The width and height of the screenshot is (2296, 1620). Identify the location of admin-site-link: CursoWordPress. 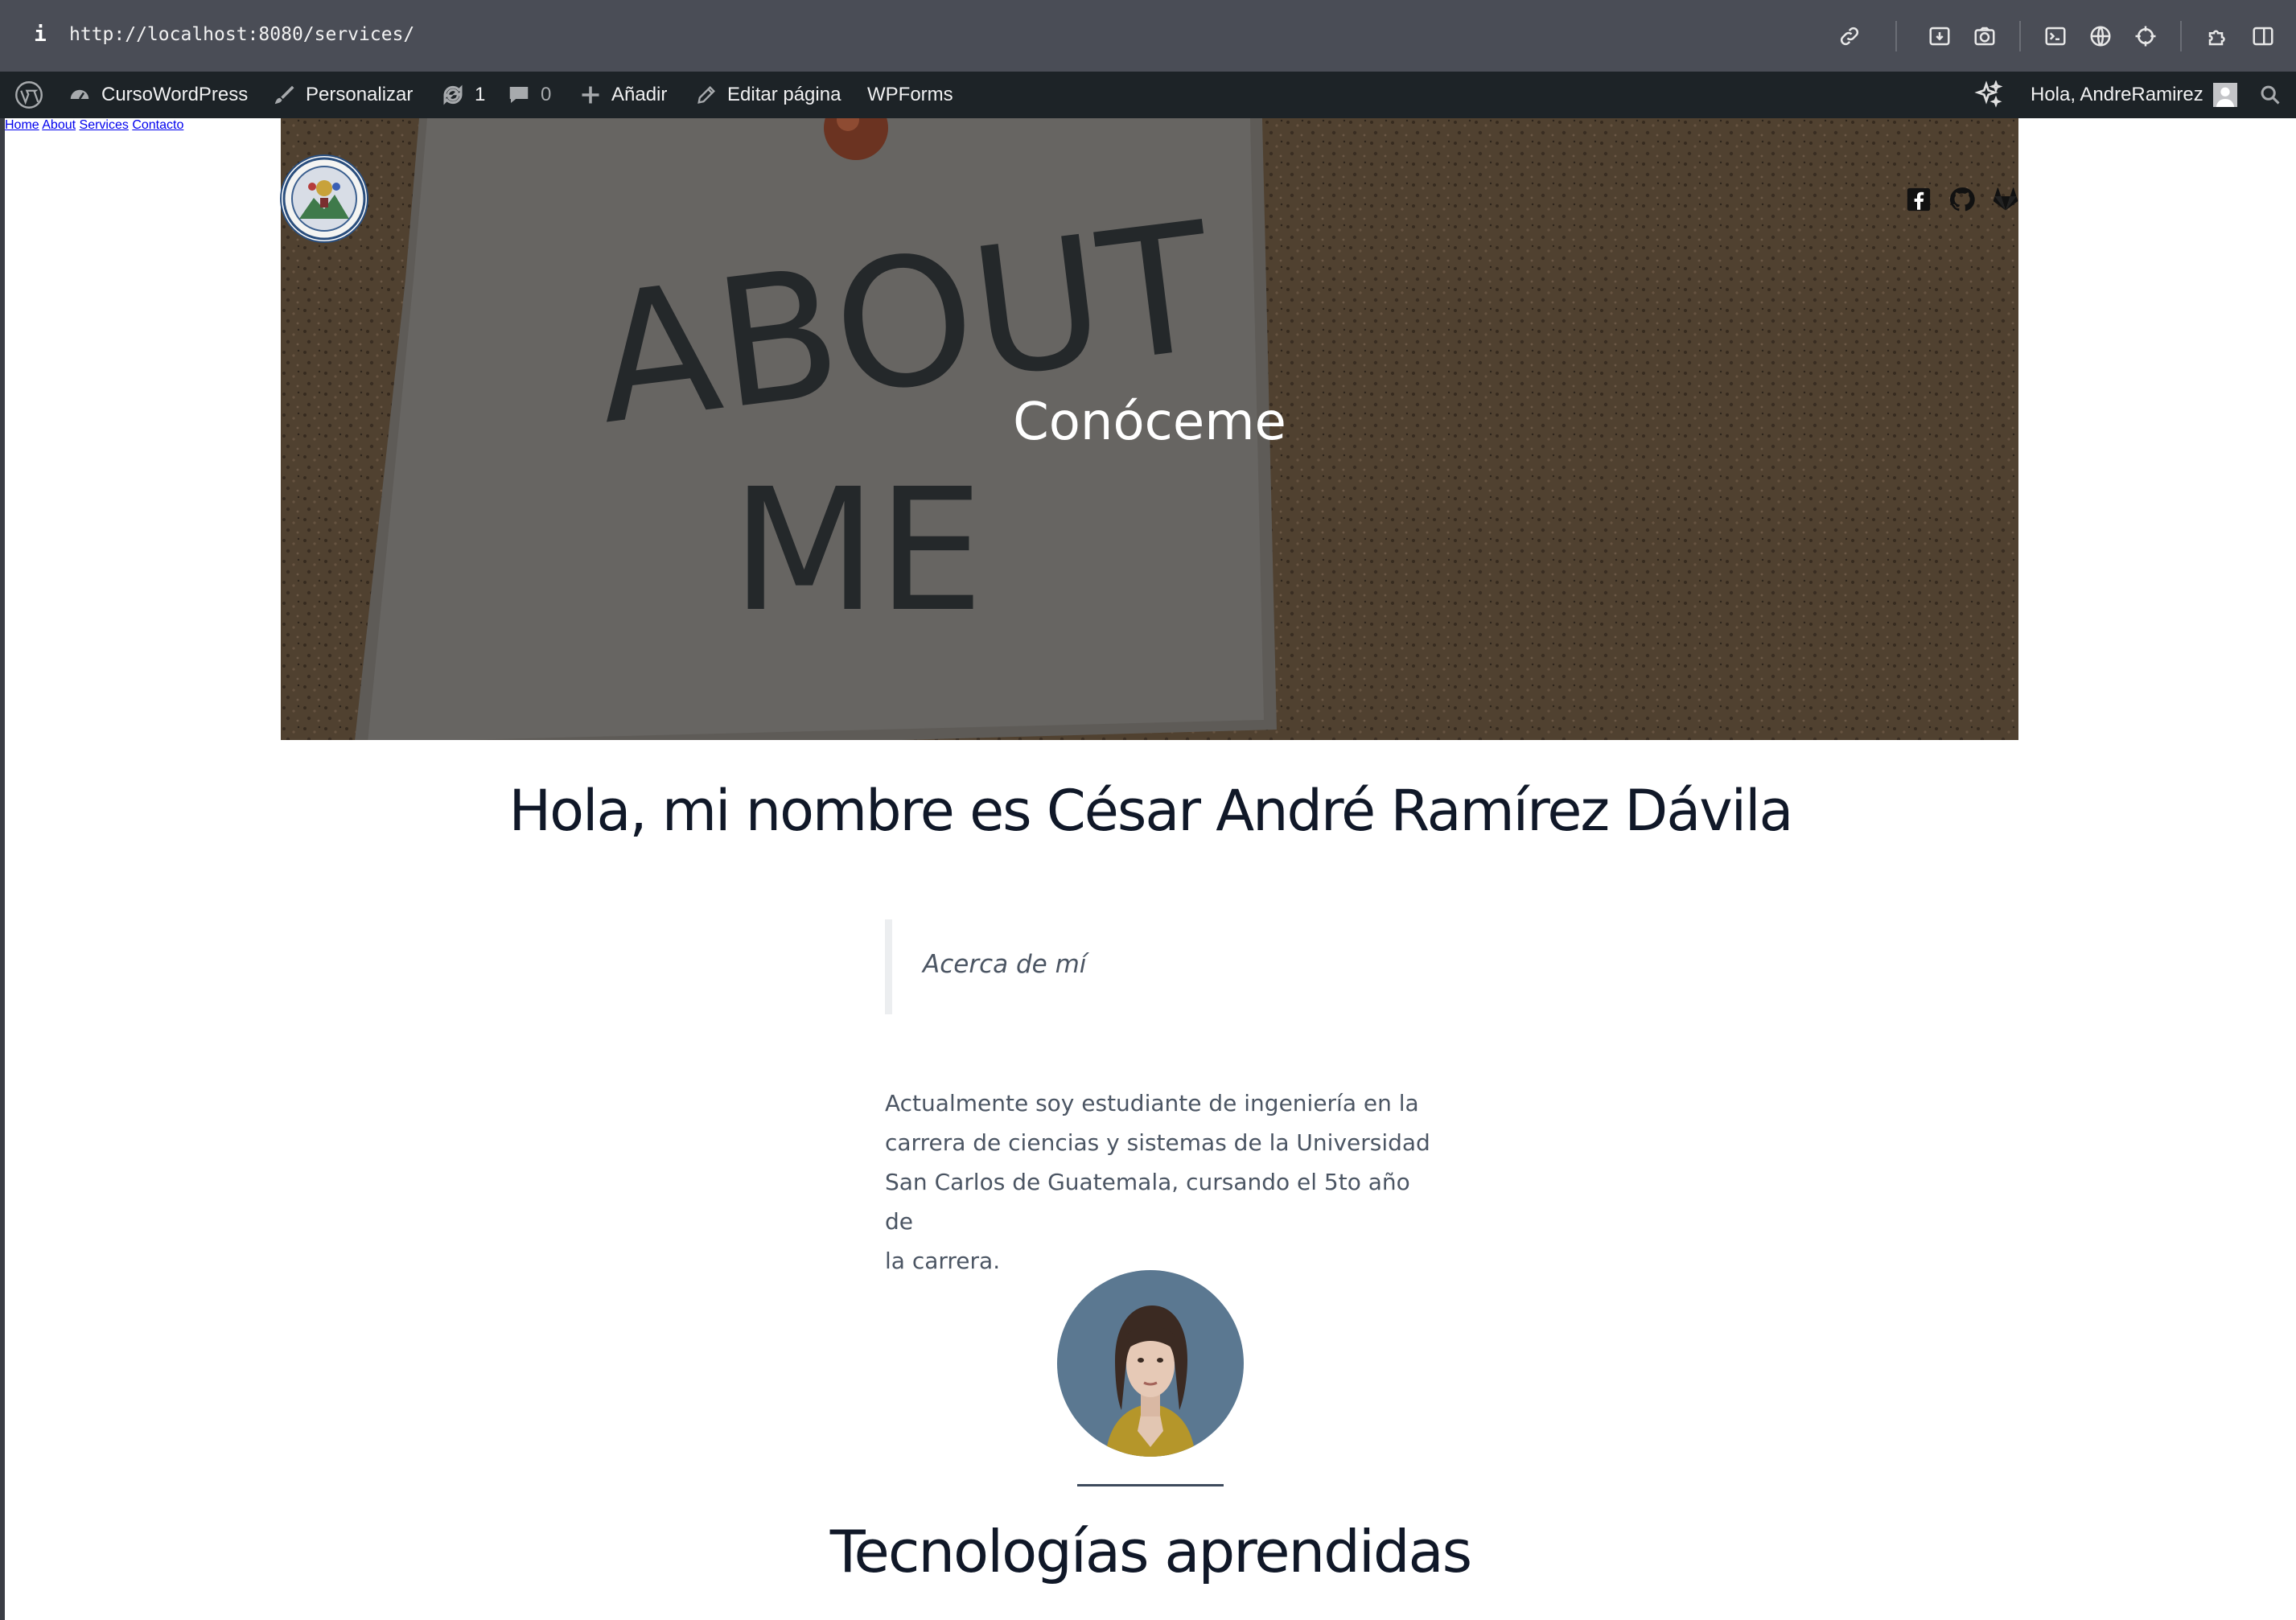
(158, 95).